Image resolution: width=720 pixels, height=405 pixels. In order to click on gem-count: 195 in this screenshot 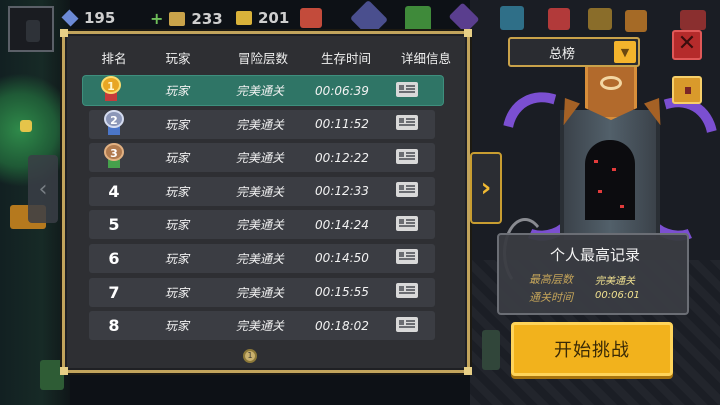, I will do `click(100, 18)`.